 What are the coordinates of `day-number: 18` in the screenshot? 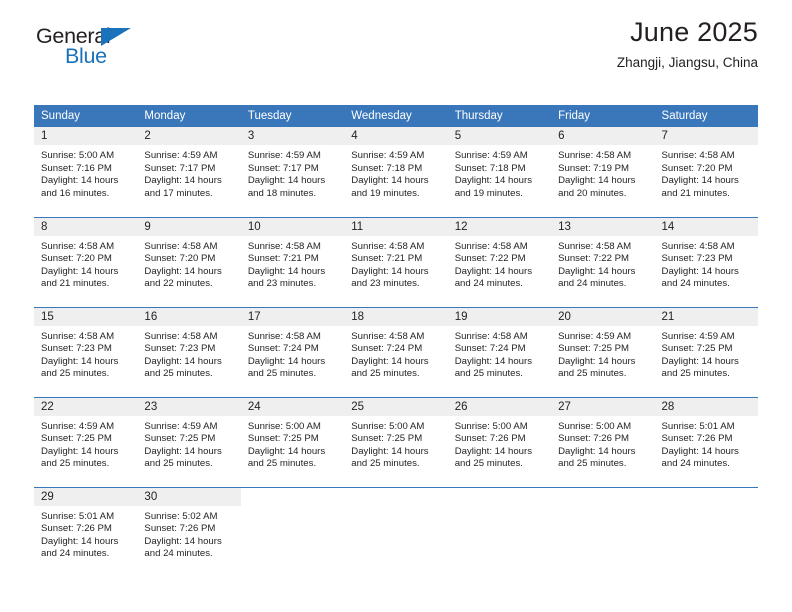 It's located at (396, 316).